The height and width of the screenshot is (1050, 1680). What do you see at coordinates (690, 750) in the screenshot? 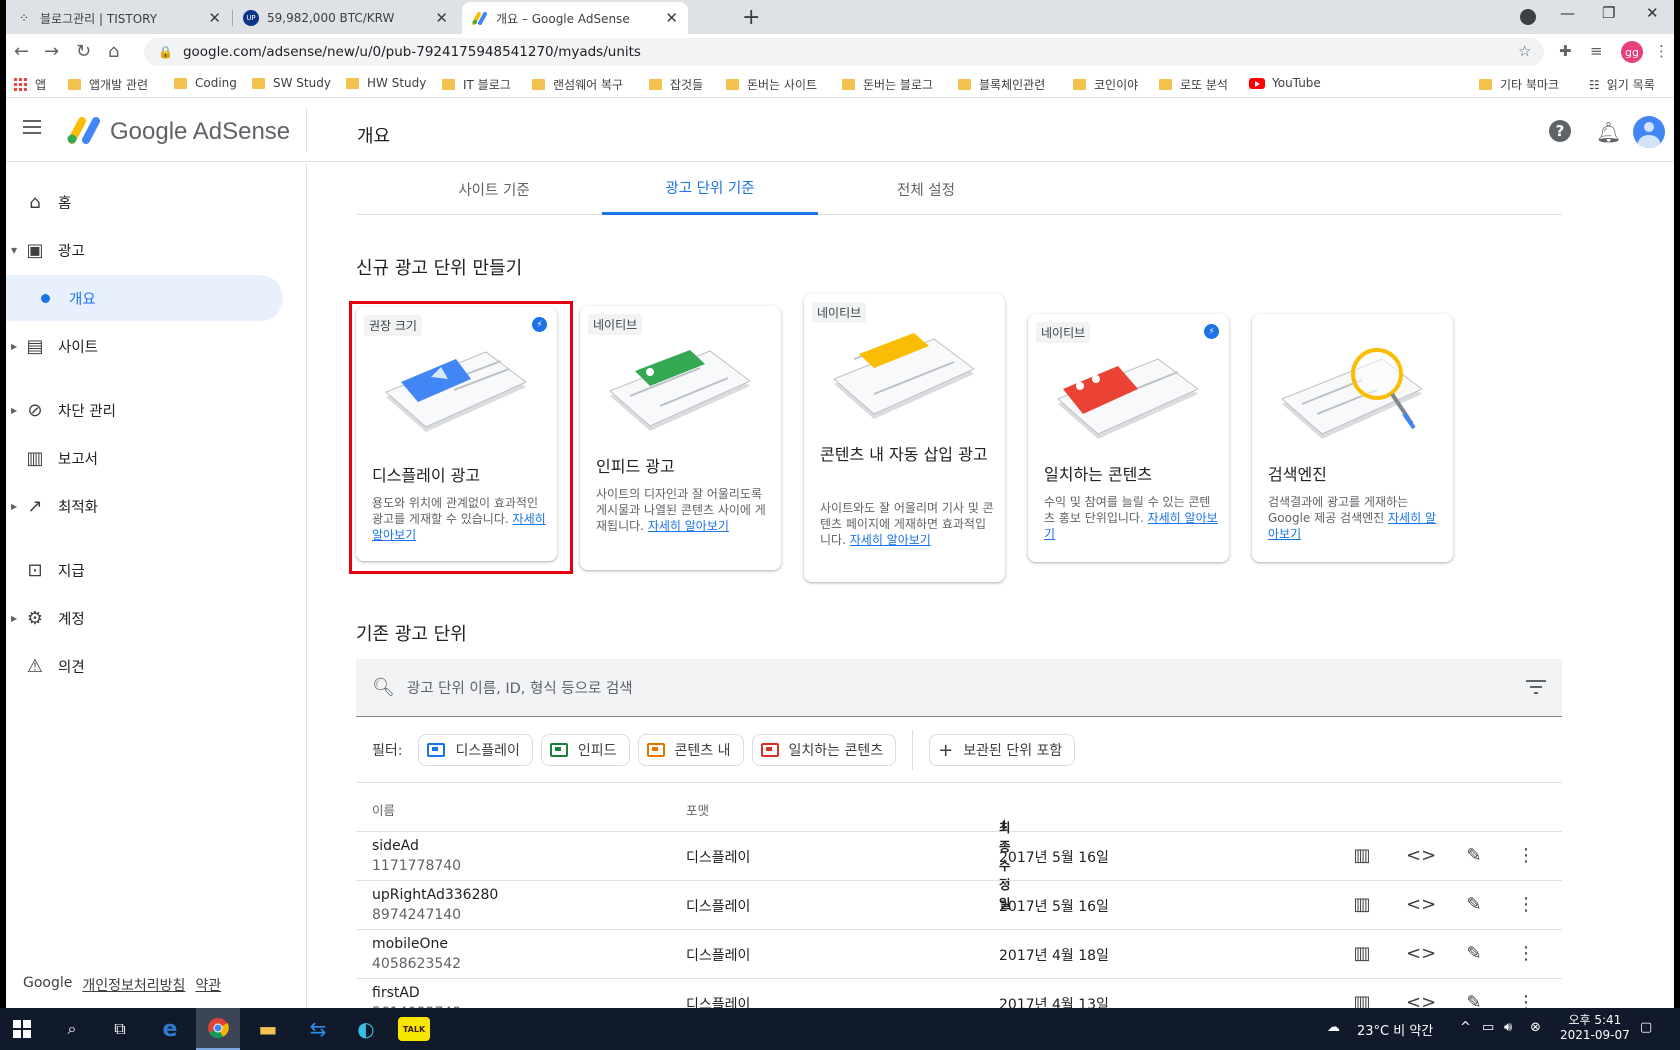
I see `filter-chip-inarticle: 콘텐츠 내` at bounding box center [690, 750].